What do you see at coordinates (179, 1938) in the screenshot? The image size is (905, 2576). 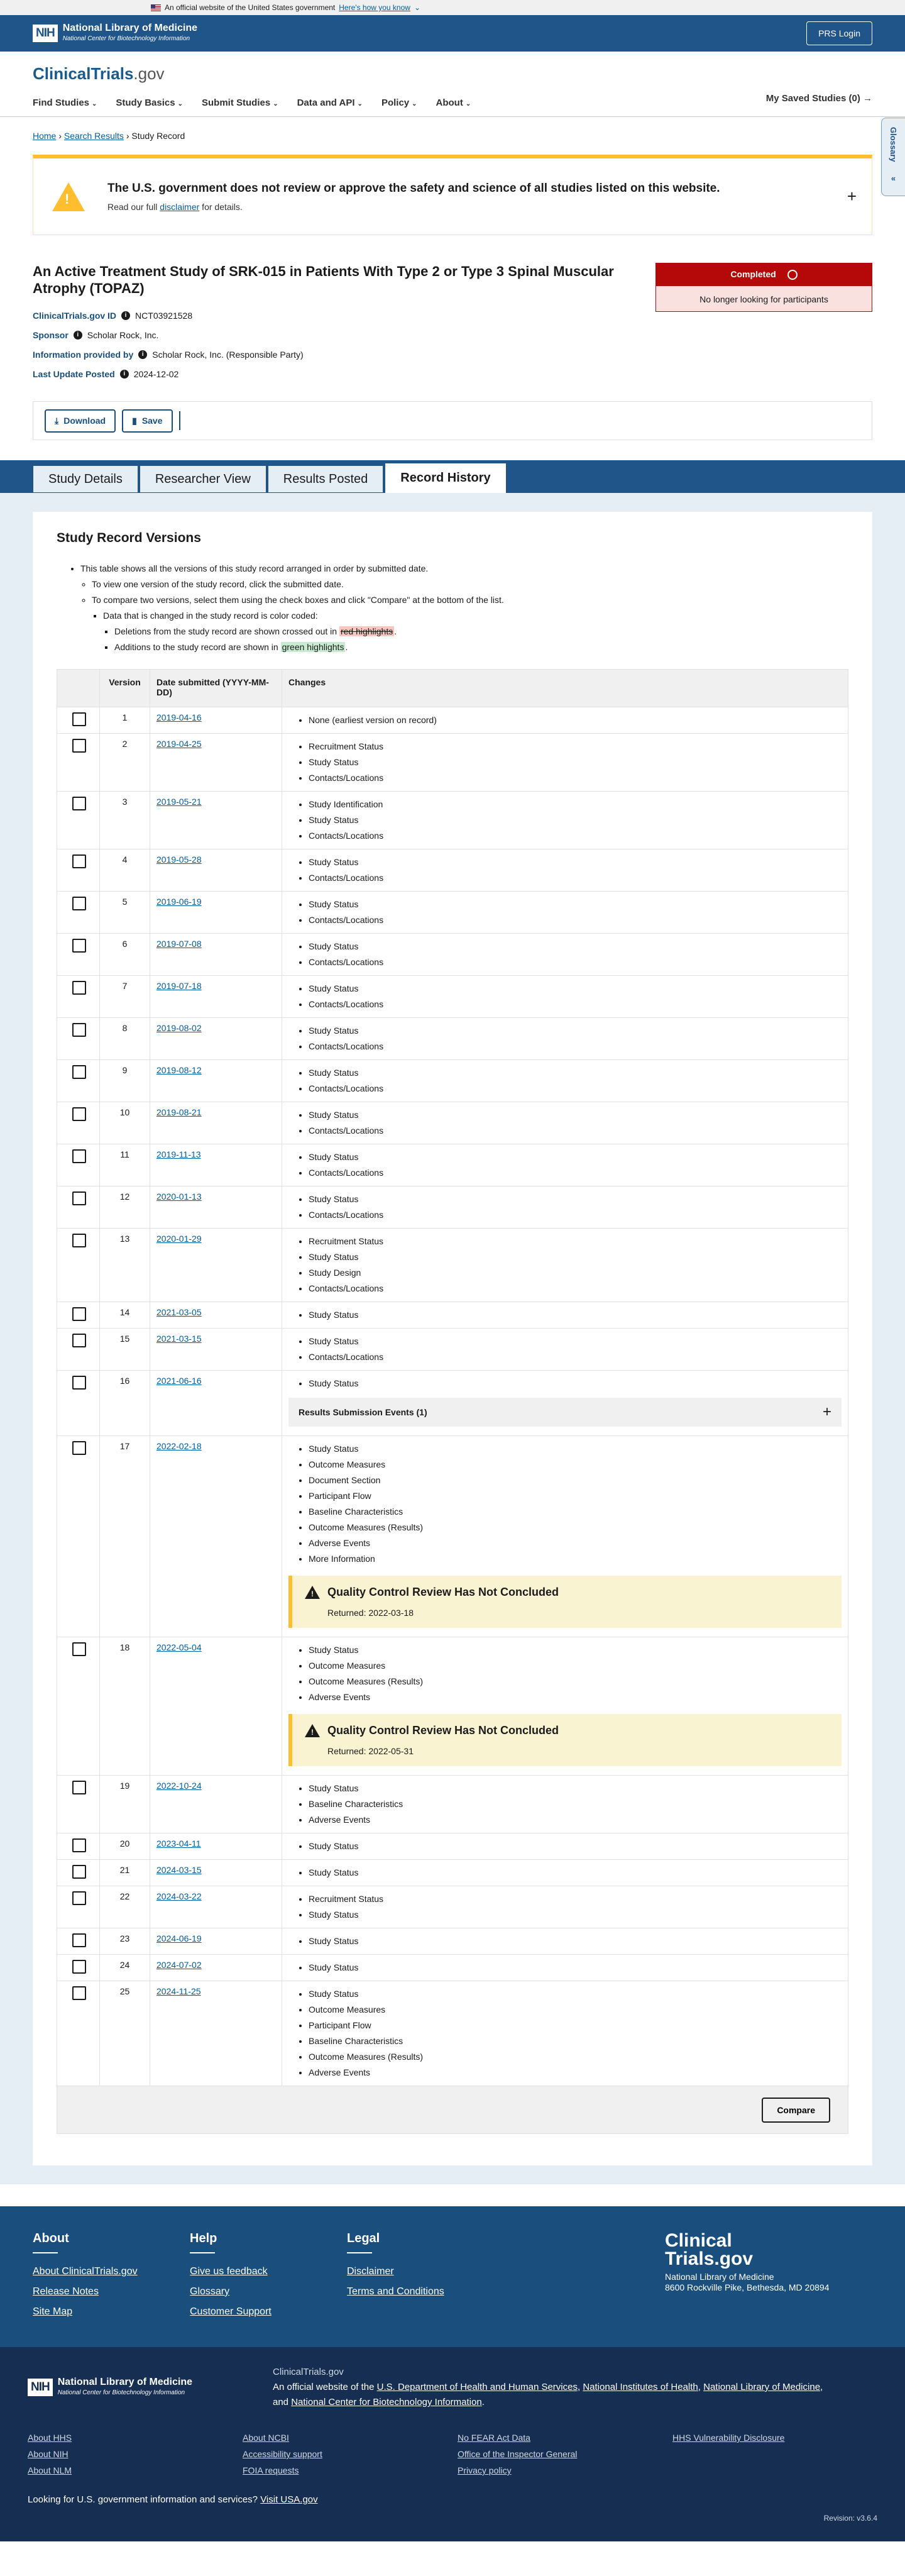 I see `version-date-link: 2024-06-19` at bounding box center [179, 1938].